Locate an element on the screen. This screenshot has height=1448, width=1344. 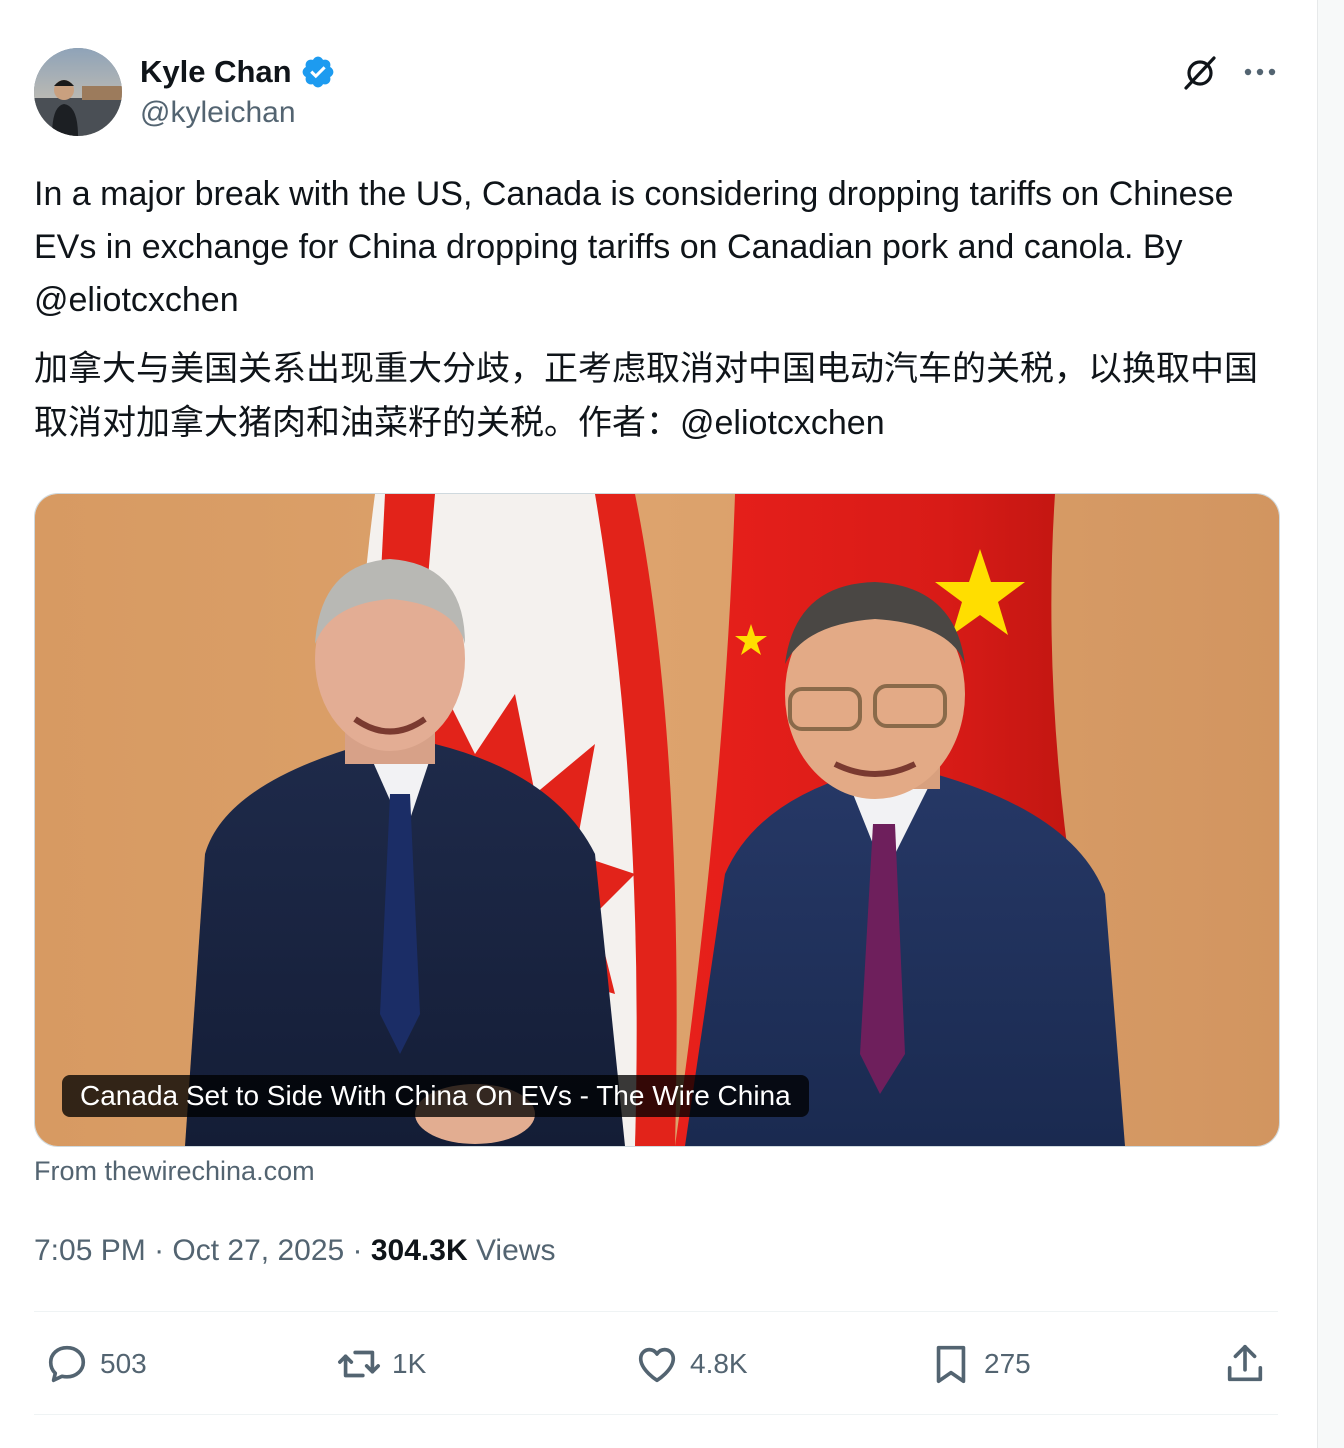
repost-button: 1K is located at coordinates (381, 1364).